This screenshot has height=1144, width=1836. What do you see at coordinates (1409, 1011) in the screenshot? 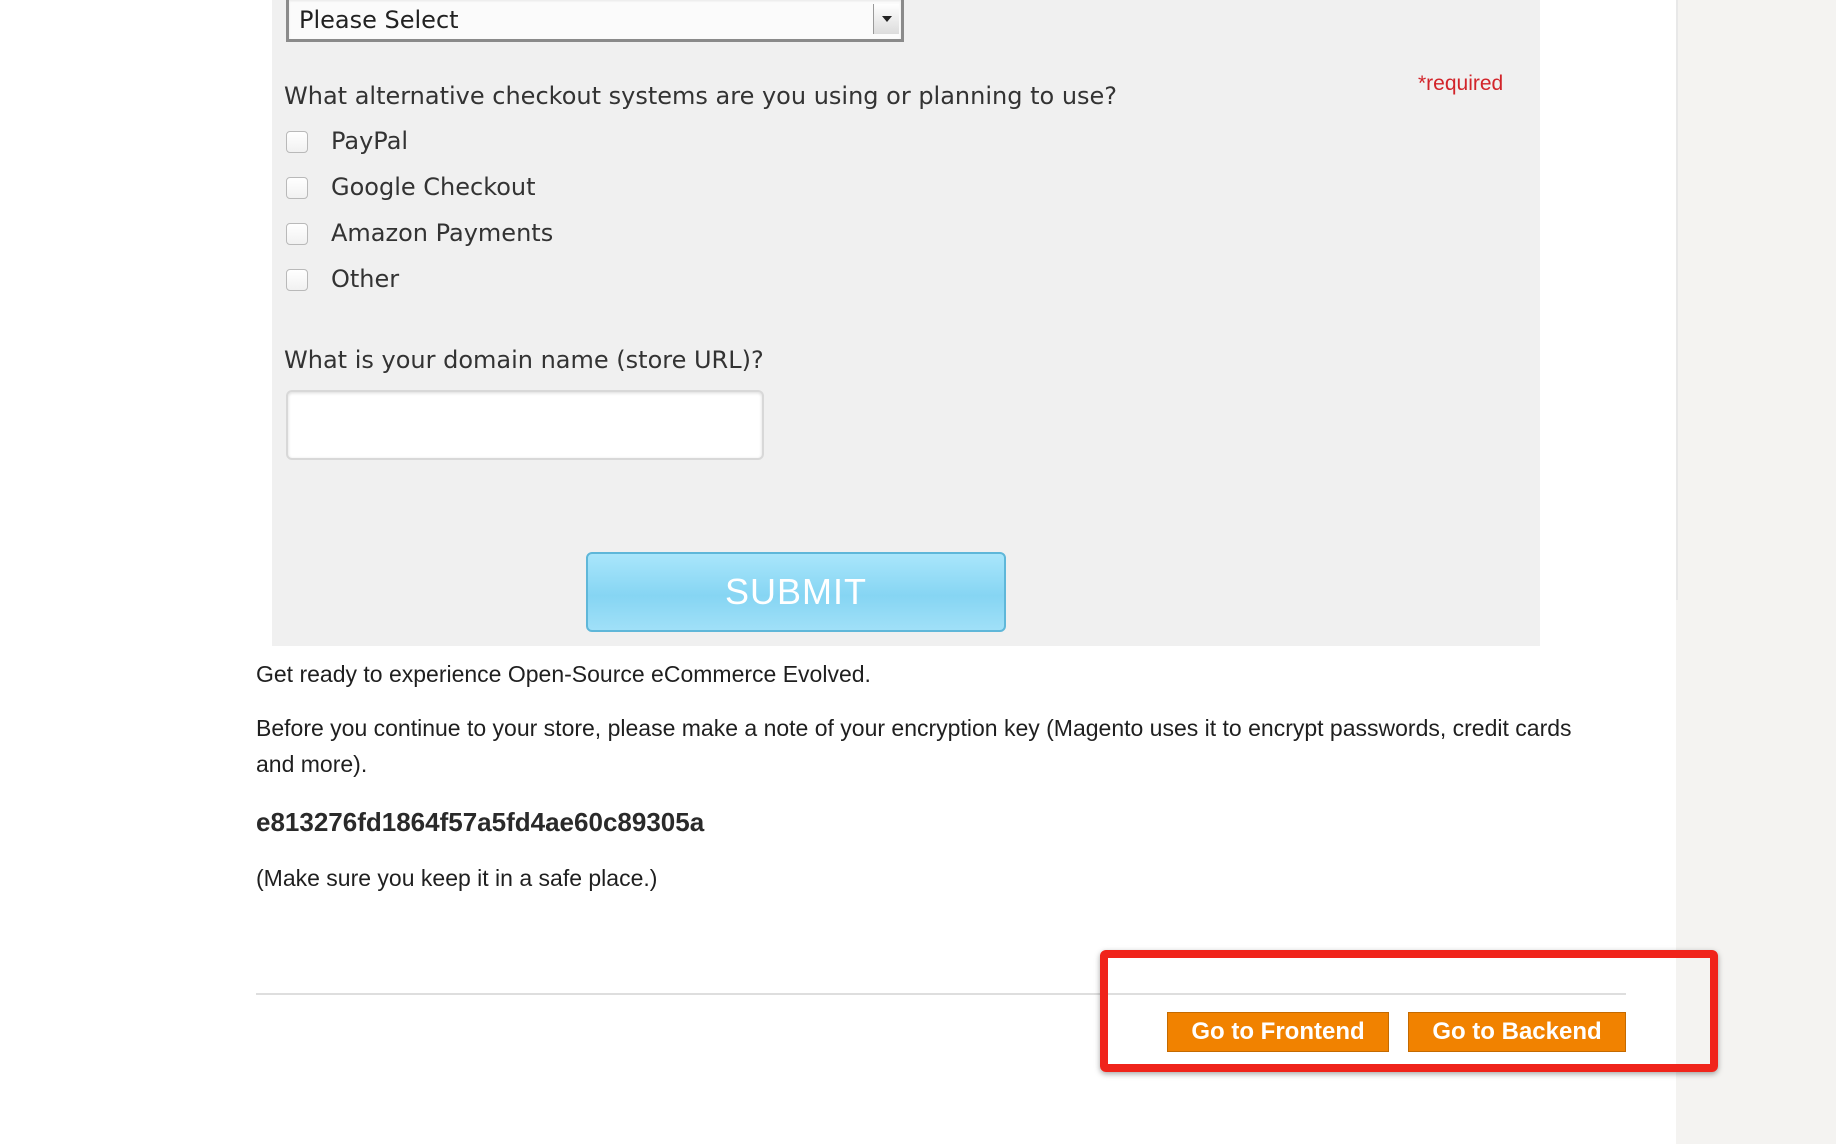
I see `red-highlight-annotation` at bounding box center [1409, 1011].